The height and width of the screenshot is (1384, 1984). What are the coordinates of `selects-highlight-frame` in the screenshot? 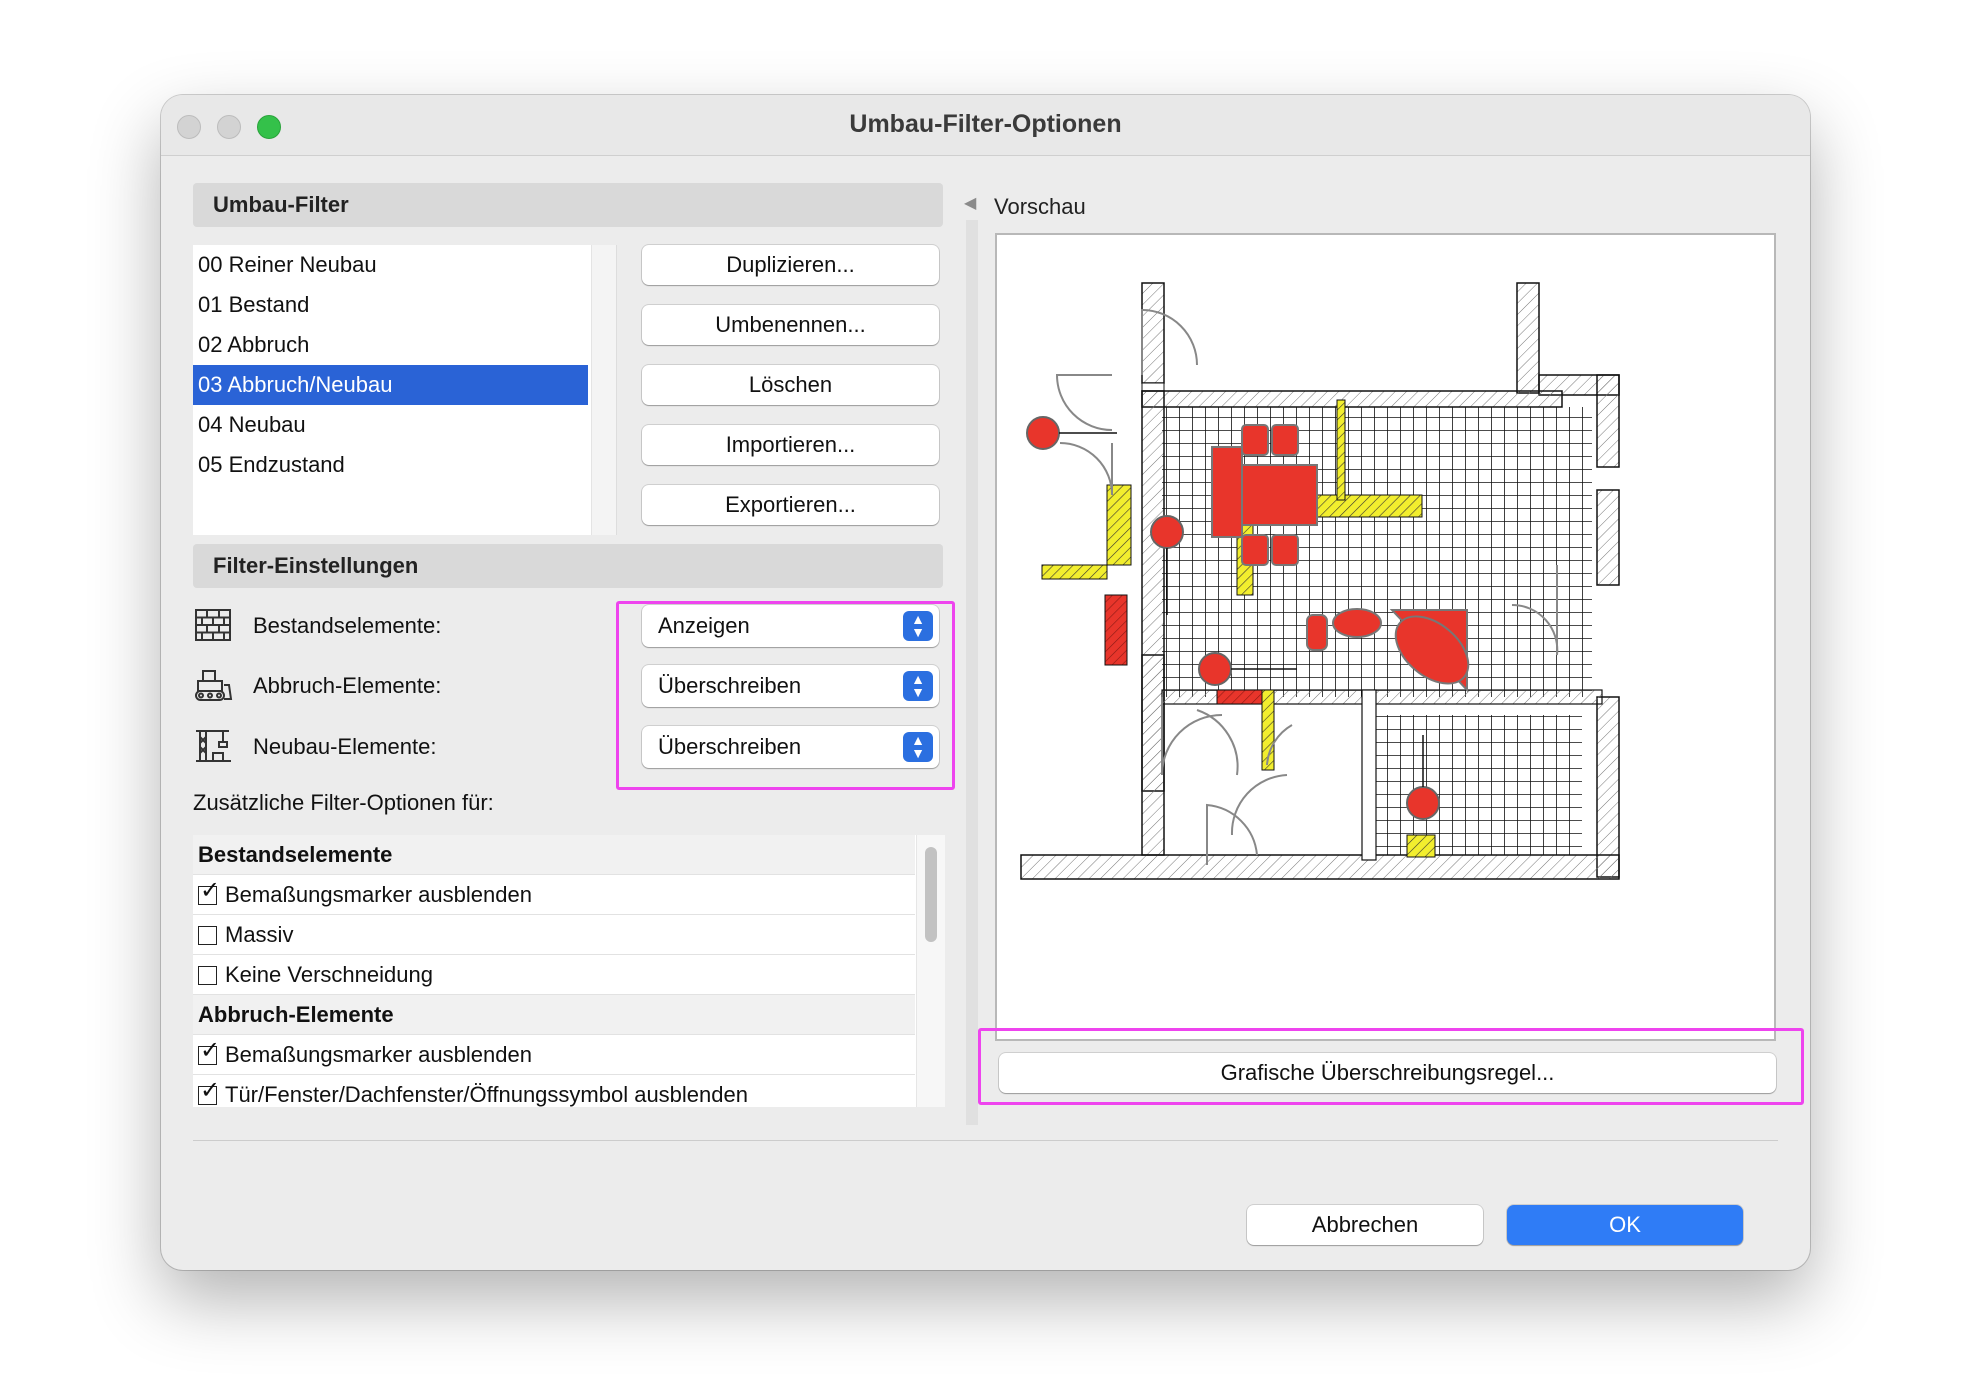 It's located at (785, 695).